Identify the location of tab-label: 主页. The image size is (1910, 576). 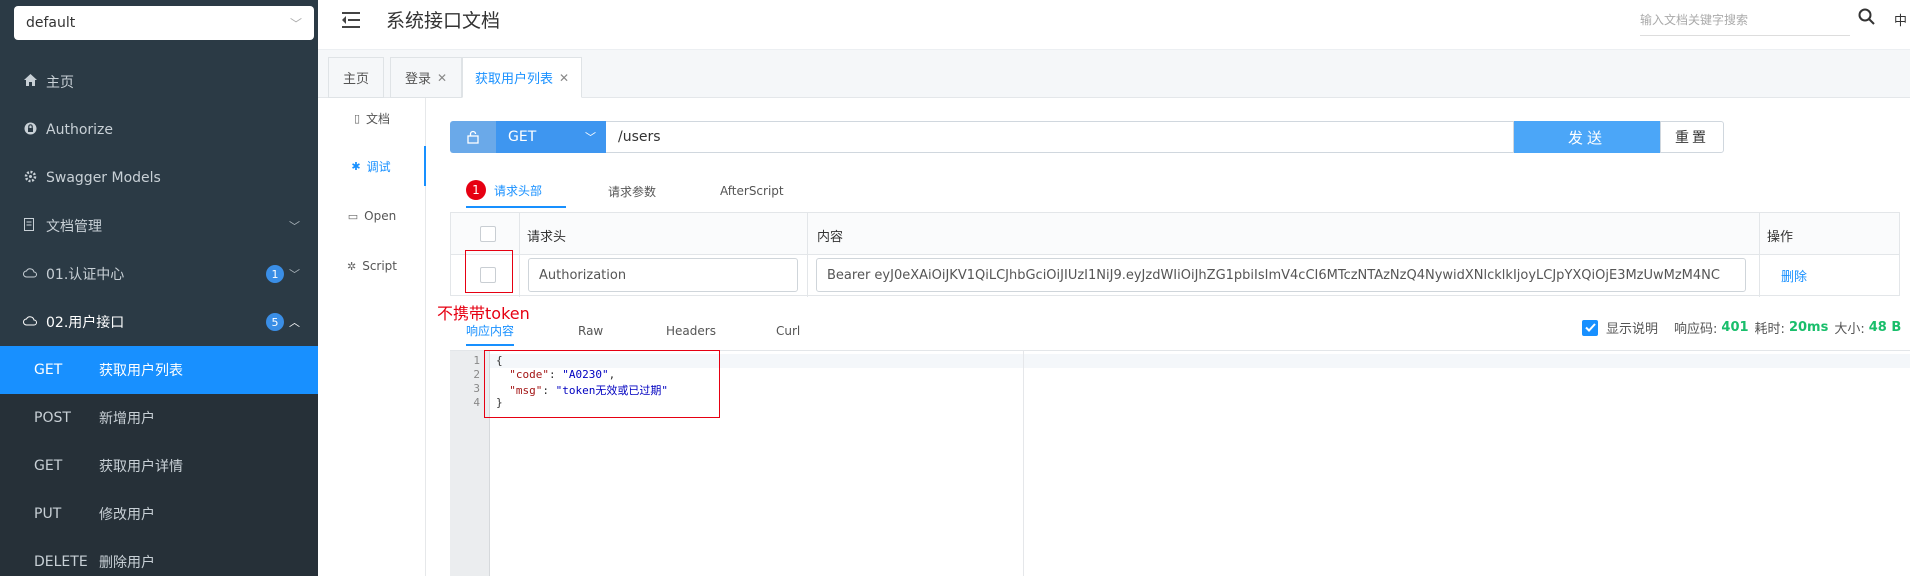
(355, 79).